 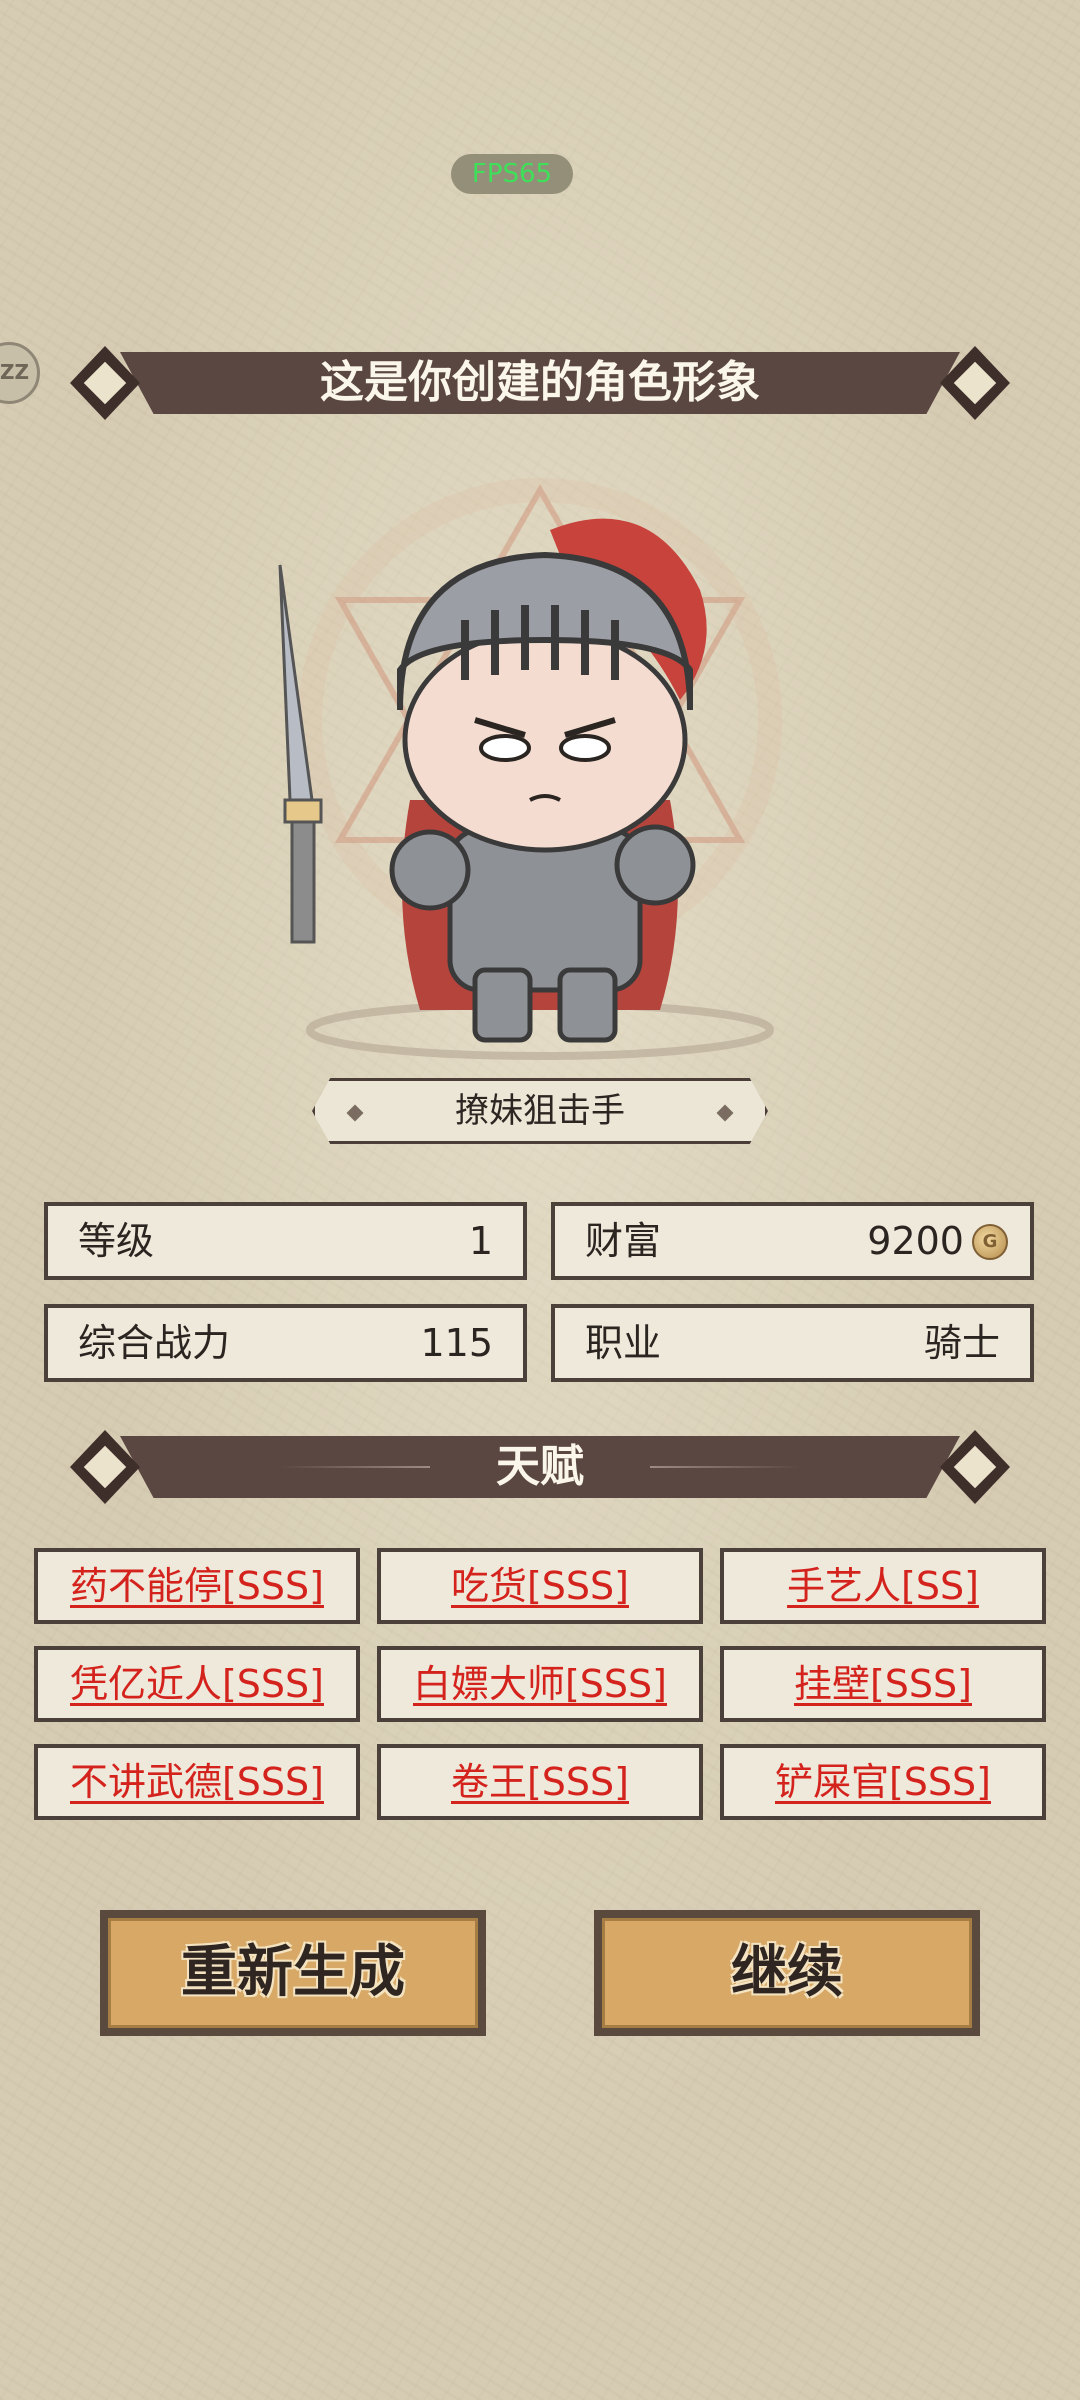 What do you see at coordinates (623, 1241) in the screenshot?
I see `stat-wealth-label: 财富` at bounding box center [623, 1241].